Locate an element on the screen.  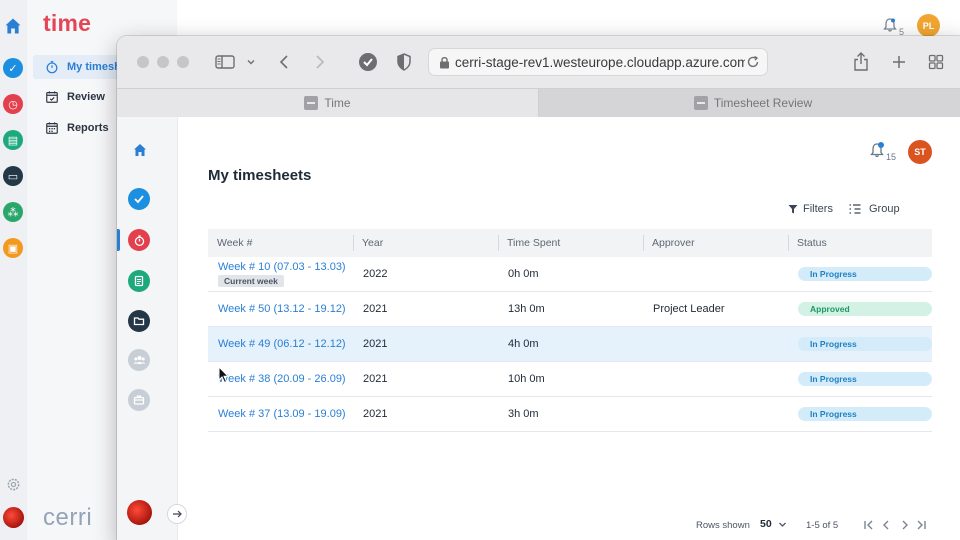
sidebar-item-label: Review is located at coordinates (86, 97).